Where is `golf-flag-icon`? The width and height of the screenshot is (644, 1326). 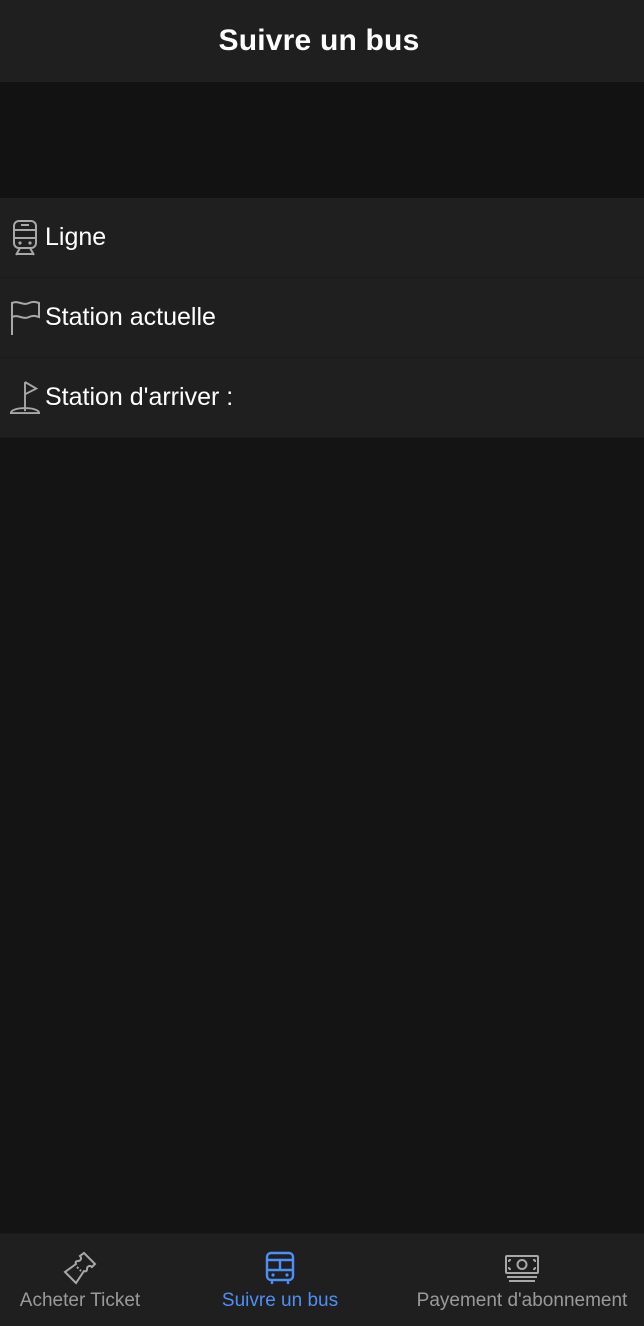 golf-flag-icon is located at coordinates (25, 398).